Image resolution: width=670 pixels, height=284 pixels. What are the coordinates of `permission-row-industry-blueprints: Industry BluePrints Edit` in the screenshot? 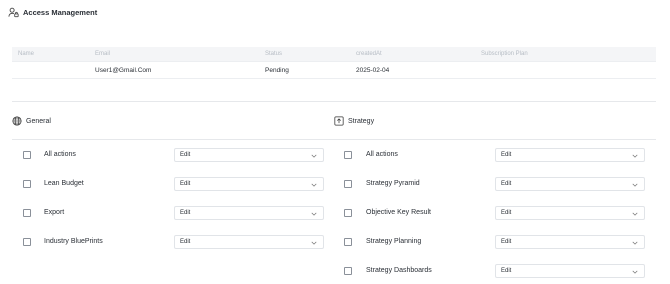 It's located at (167, 242).